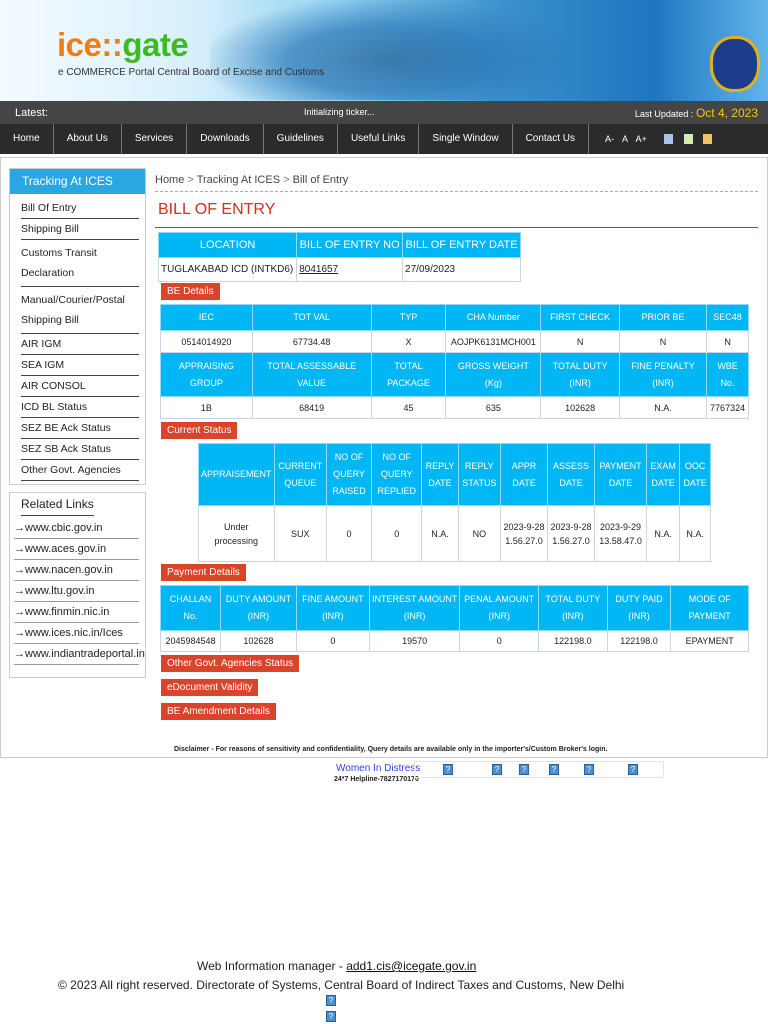 The height and width of the screenshot is (1024, 768). I want to click on sidebar-item-air-consol: AIR CONSOL, so click(80, 386).